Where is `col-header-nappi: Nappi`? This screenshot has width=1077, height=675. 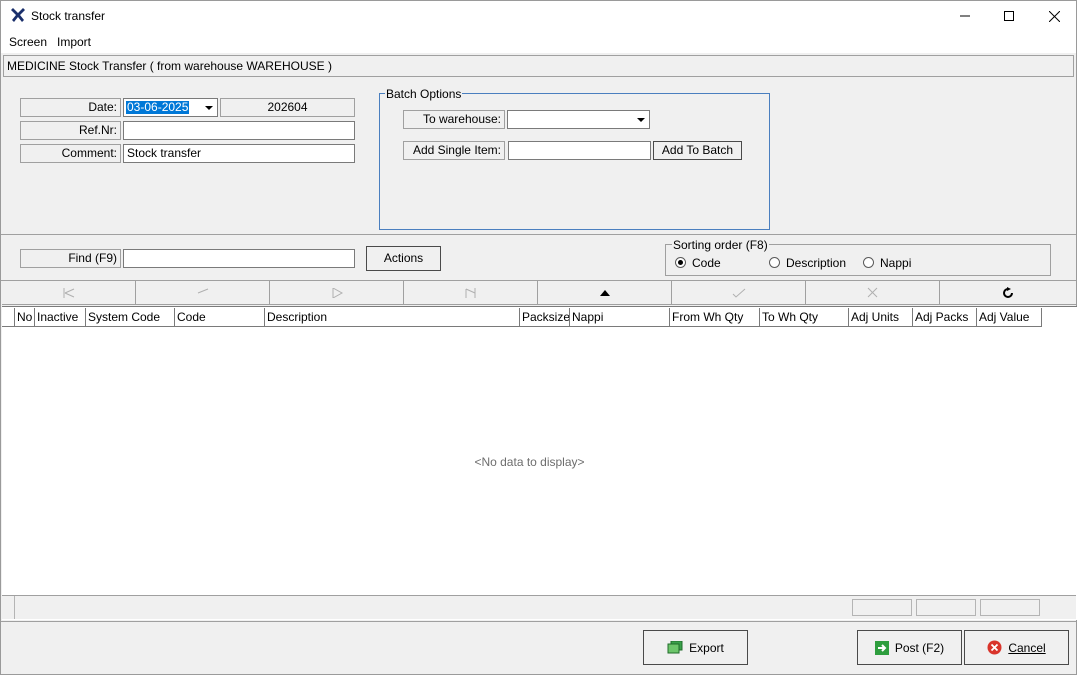
col-header-nappi: Nappi is located at coordinates (620, 317).